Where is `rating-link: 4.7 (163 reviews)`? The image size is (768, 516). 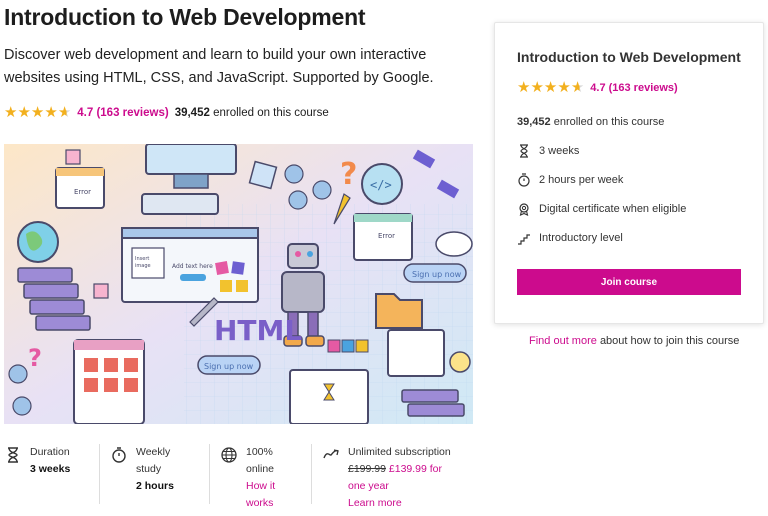 rating-link: 4.7 (163 reviews) is located at coordinates (122, 113).